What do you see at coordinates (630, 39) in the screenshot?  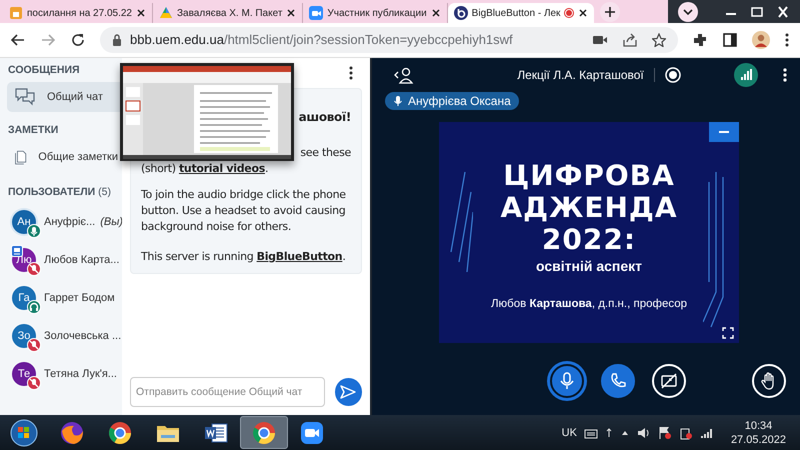 I see `share-icon` at bounding box center [630, 39].